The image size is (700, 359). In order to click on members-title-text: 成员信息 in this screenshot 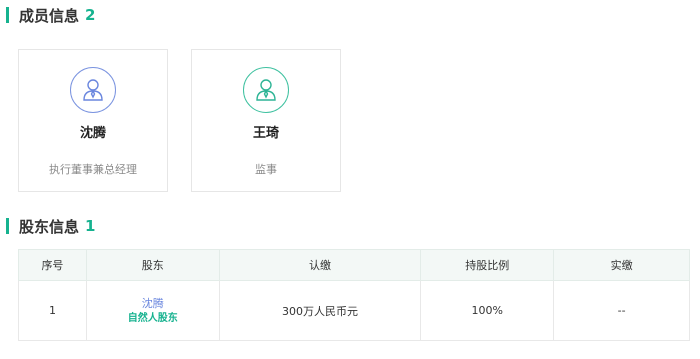, I will do `click(49, 15)`.